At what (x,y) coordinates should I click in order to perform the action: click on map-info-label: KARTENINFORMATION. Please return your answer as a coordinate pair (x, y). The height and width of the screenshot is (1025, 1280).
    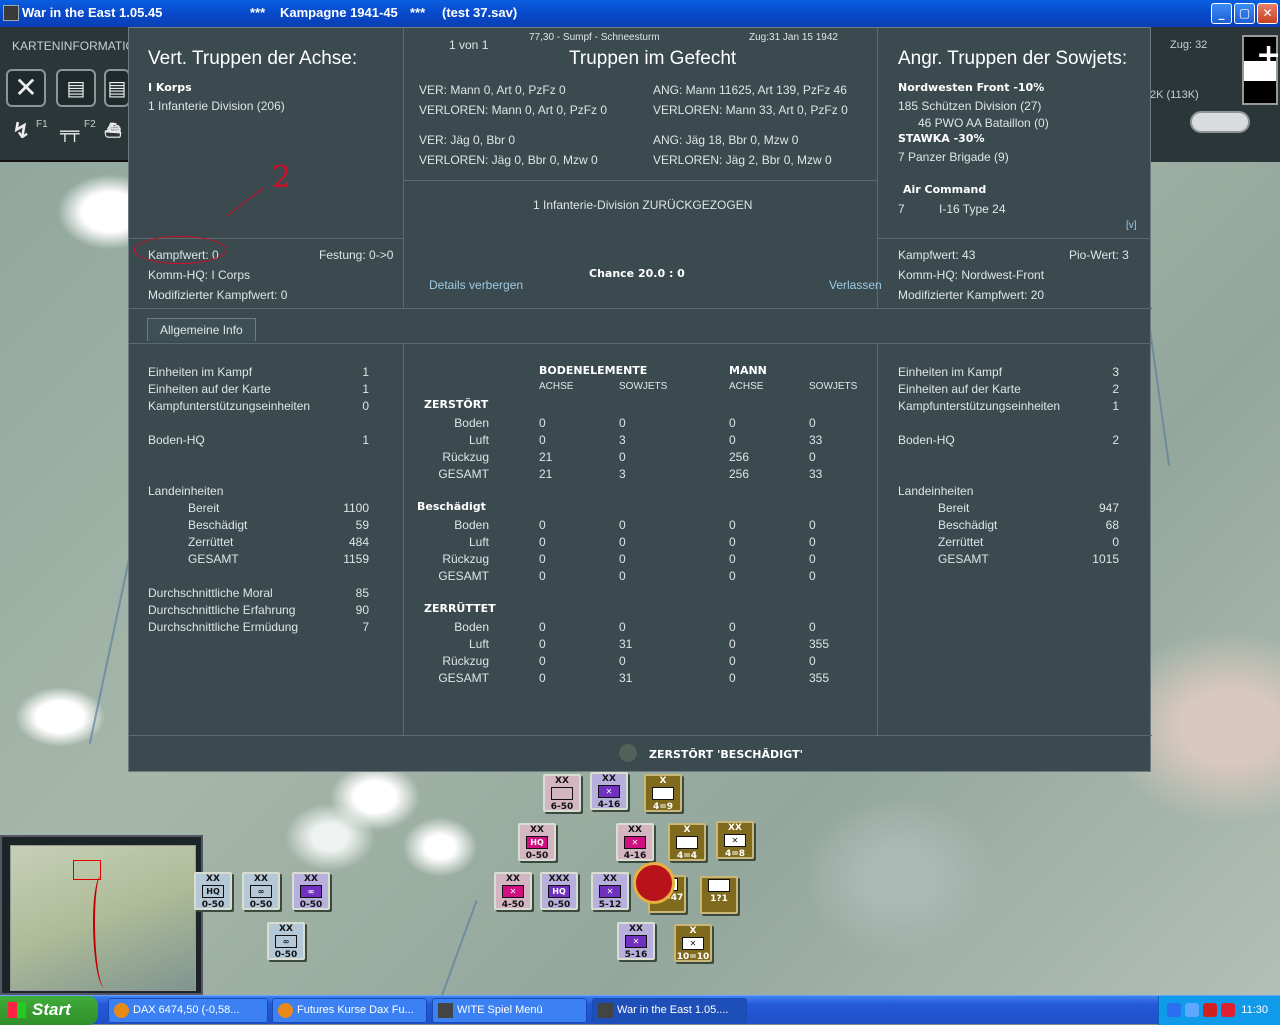
    Looking at the image, I should click on (71, 46).